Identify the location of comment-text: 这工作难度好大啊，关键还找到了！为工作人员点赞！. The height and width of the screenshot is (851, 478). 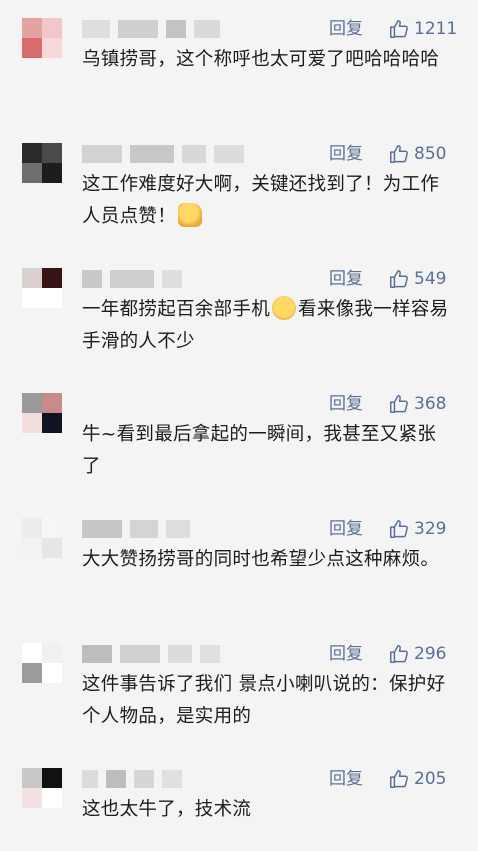
(268, 201).